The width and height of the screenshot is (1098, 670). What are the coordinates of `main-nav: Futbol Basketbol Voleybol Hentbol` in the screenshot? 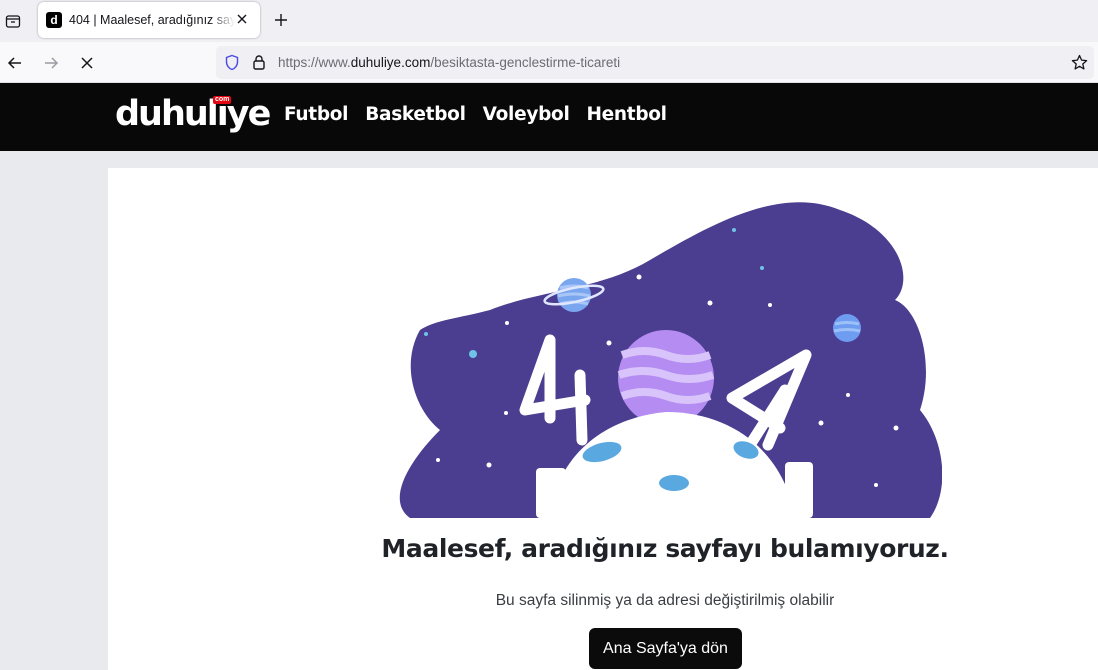 It's located at (484, 114).